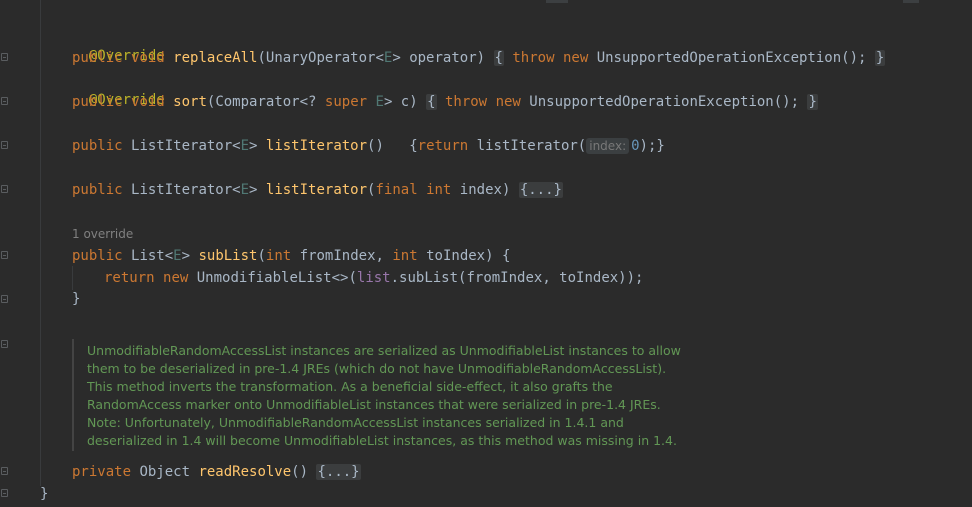  What do you see at coordinates (346, 102) in the screenshot?
I see `keyword: super` at bounding box center [346, 102].